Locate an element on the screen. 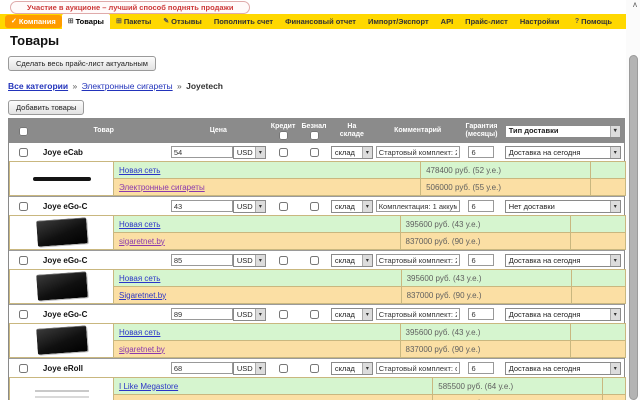 This screenshot has height=400, width=640. nav-price-list-label: Прайс-лист is located at coordinates (486, 21).